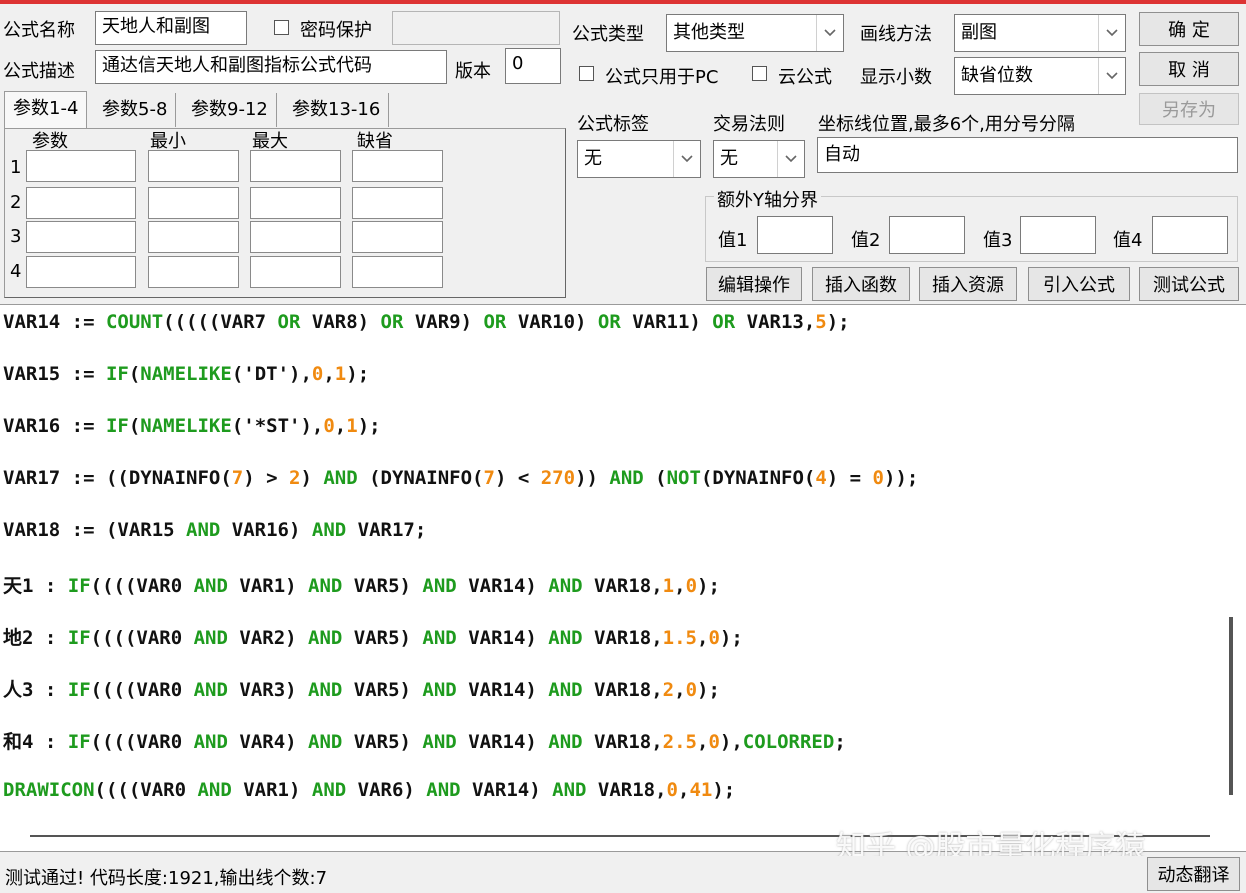 The width and height of the screenshot is (1246, 893). Describe the element at coordinates (733, 240) in the screenshot. I see `val1-label: 值1` at that location.